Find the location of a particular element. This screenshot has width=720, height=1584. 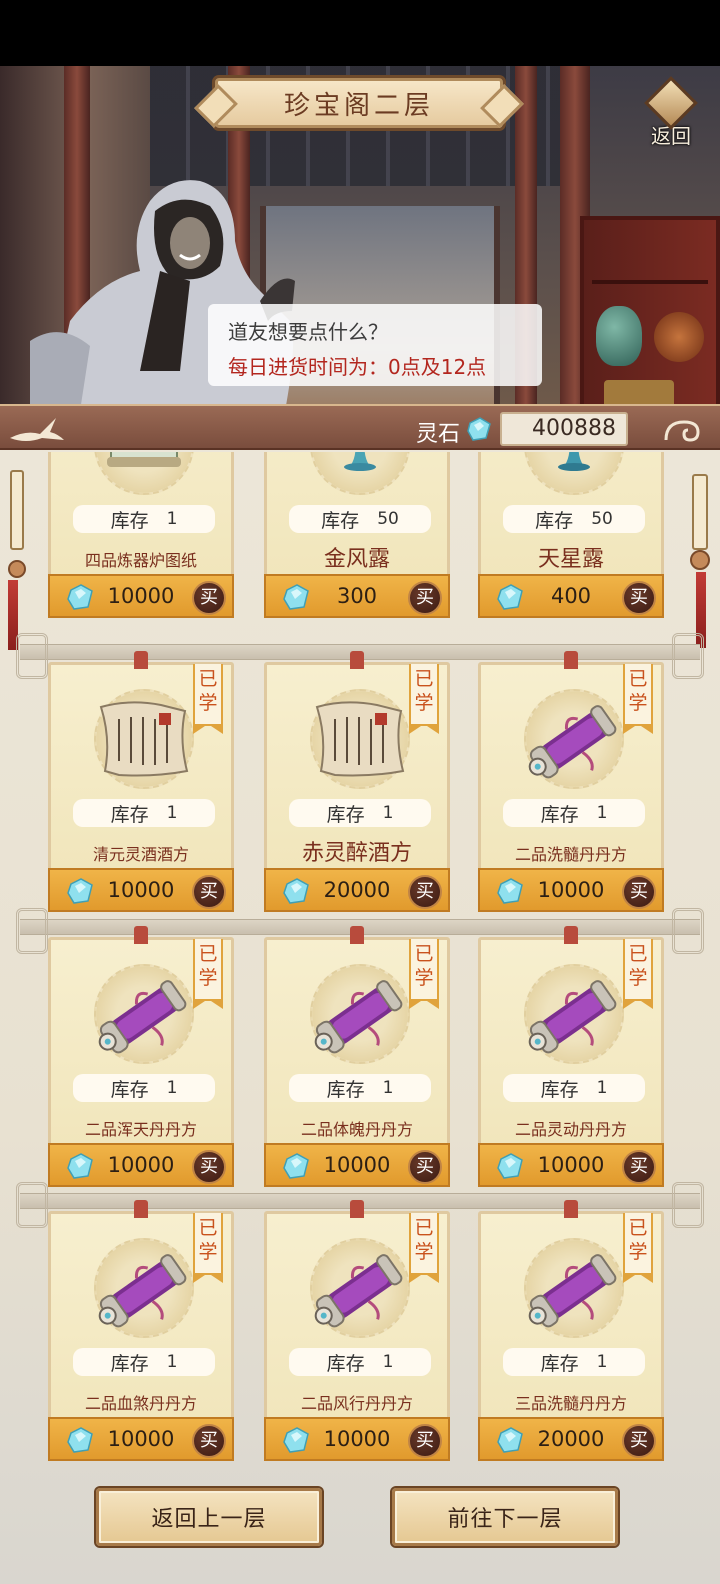

right-tassel-ornament is located at coordinates (700, 555).